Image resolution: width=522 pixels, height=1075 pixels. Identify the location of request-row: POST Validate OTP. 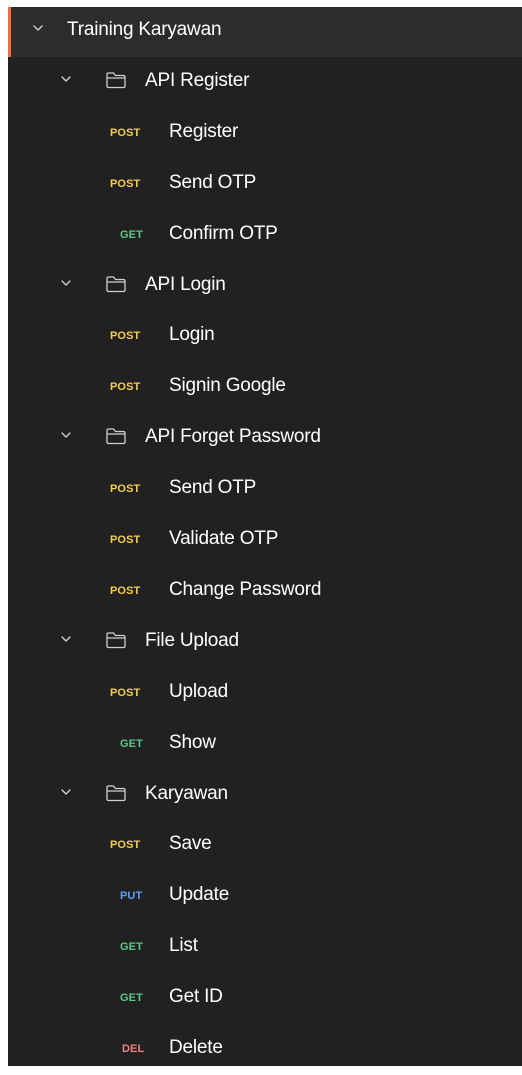
(265, 541).